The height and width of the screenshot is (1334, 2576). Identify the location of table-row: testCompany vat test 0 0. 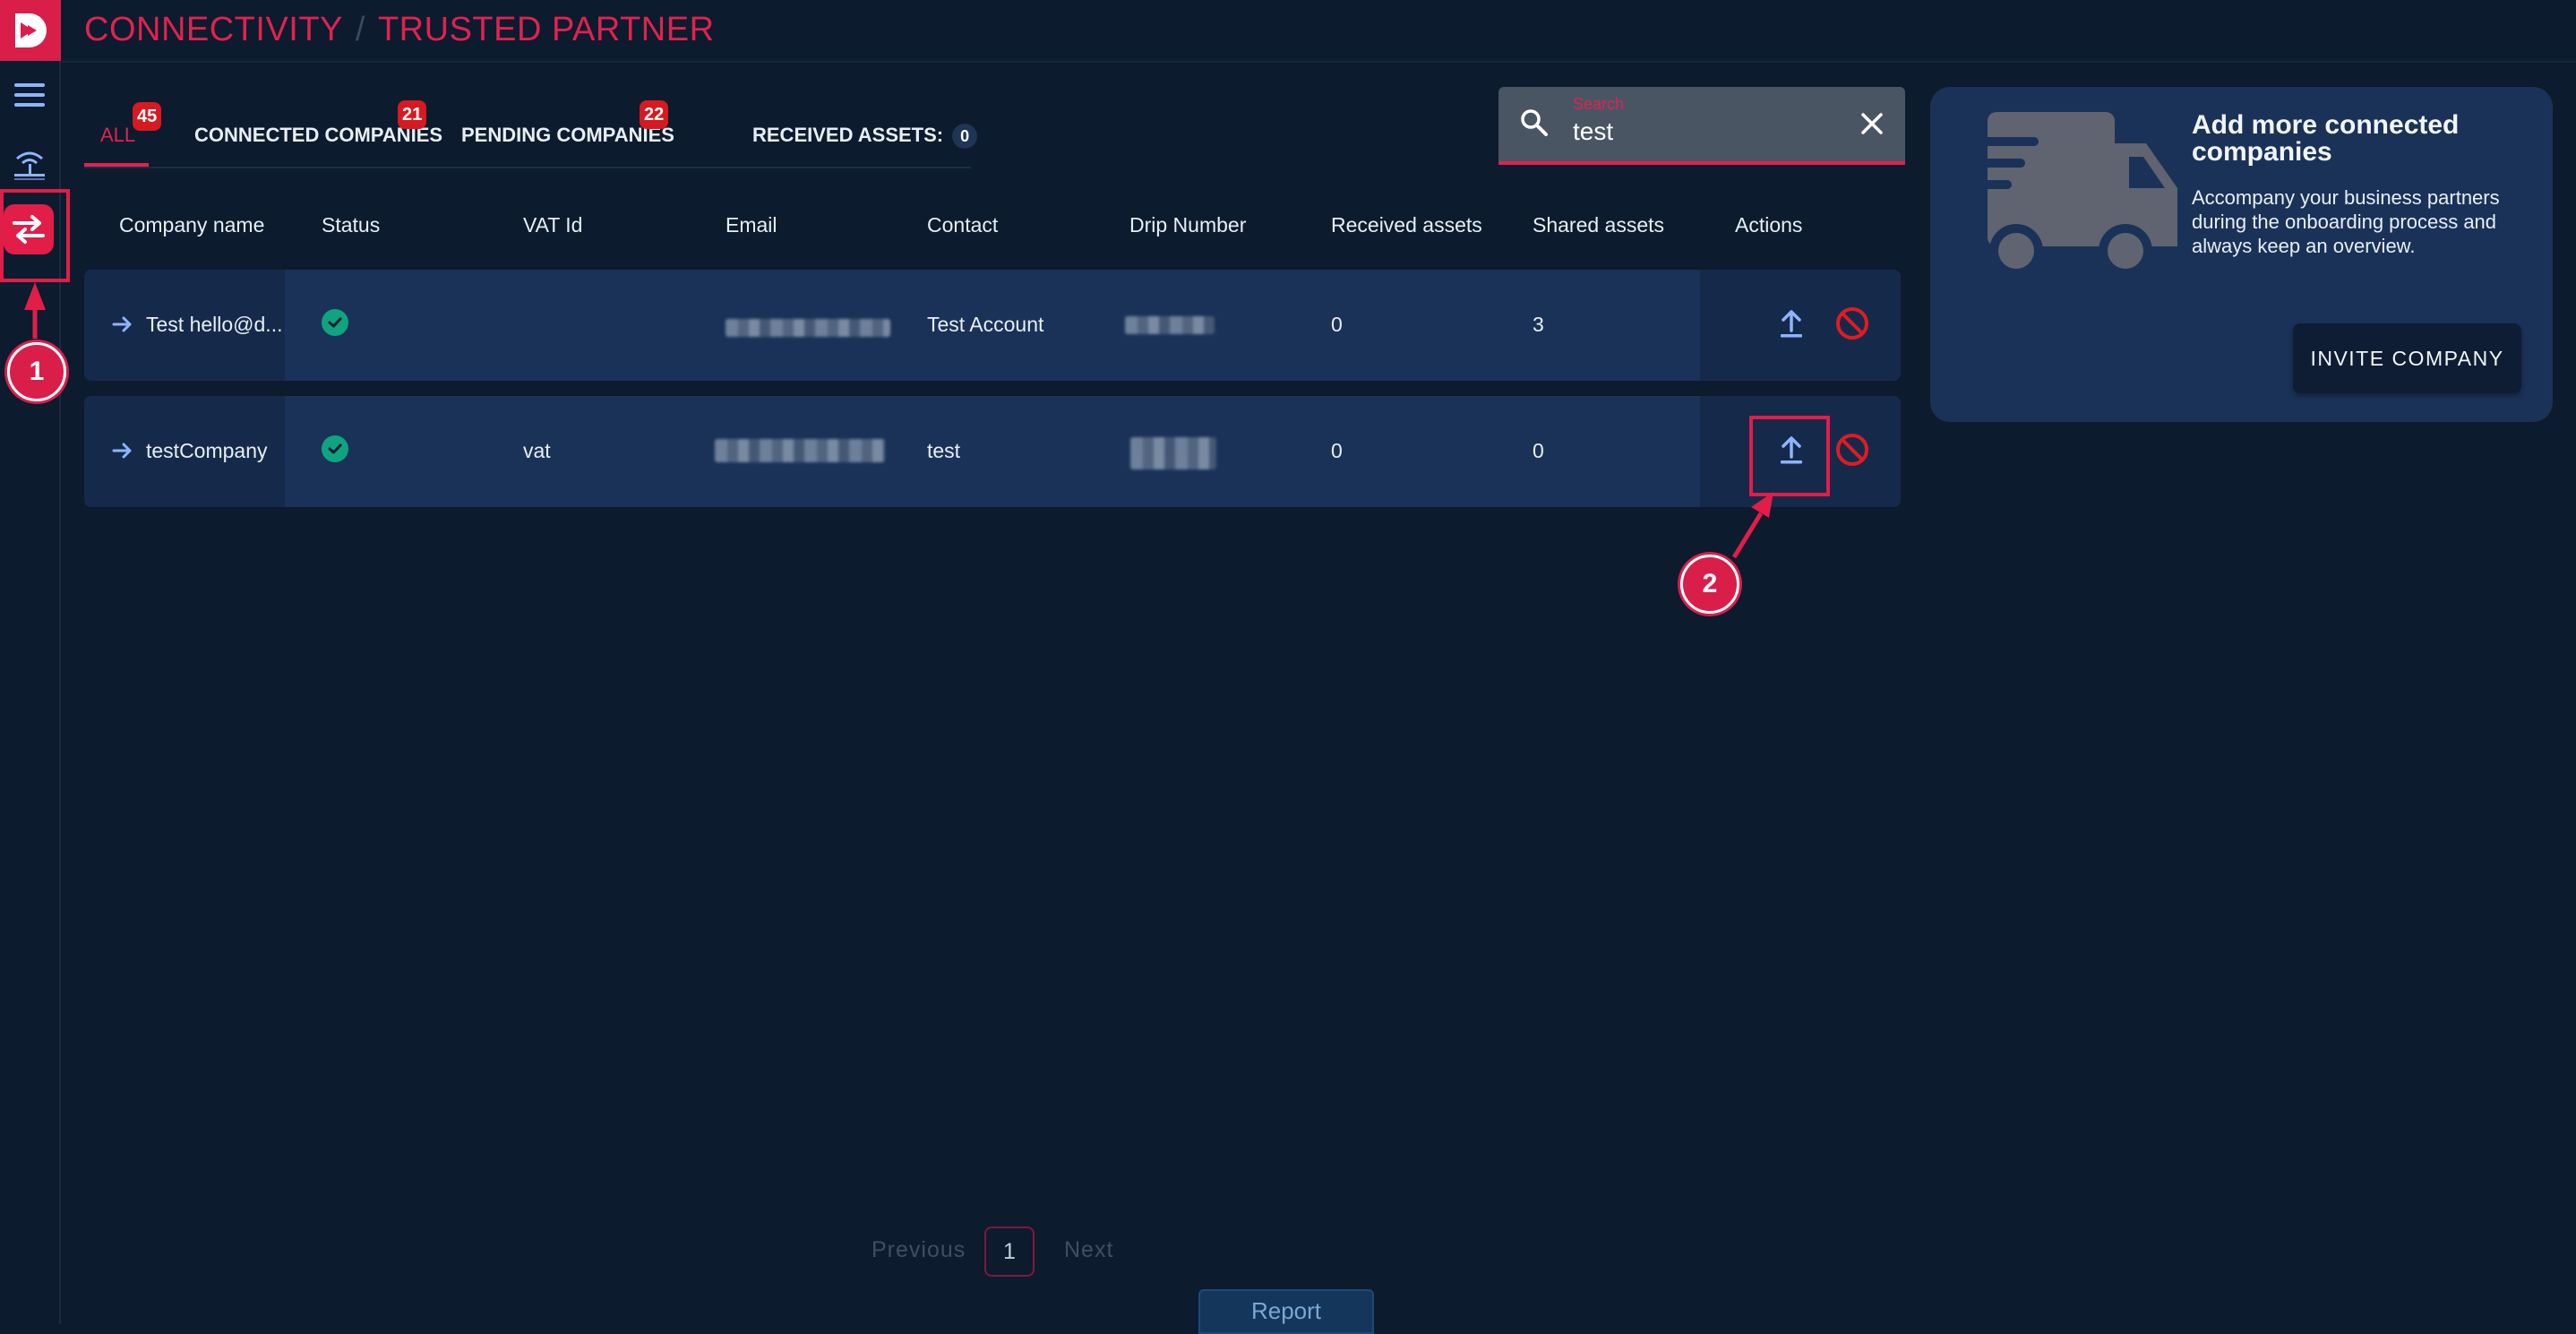
(992, 451).